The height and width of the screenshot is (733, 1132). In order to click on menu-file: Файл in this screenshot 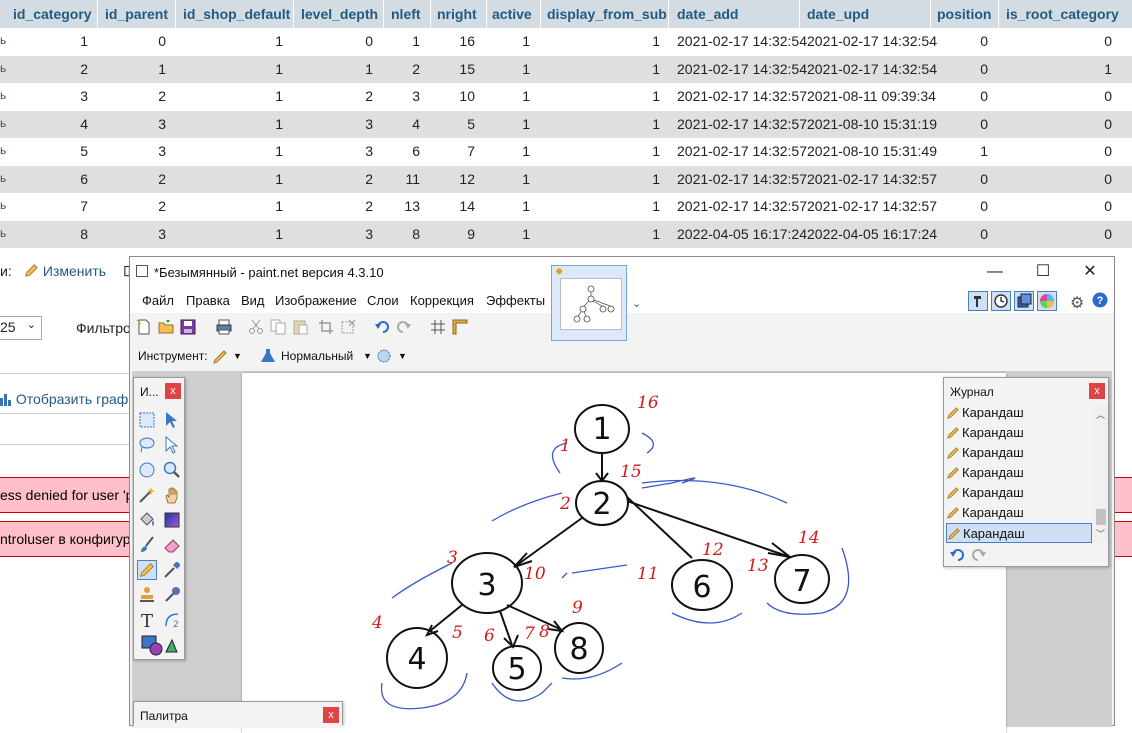, I will do `click(158, 300)`.